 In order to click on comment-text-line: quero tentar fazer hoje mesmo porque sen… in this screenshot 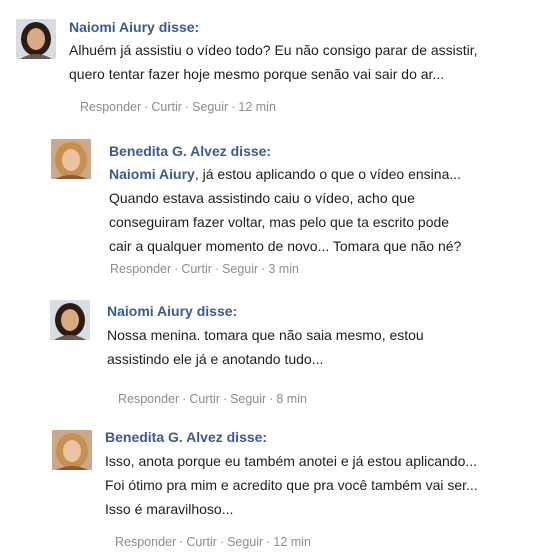, I will do `click(257, 74)`.